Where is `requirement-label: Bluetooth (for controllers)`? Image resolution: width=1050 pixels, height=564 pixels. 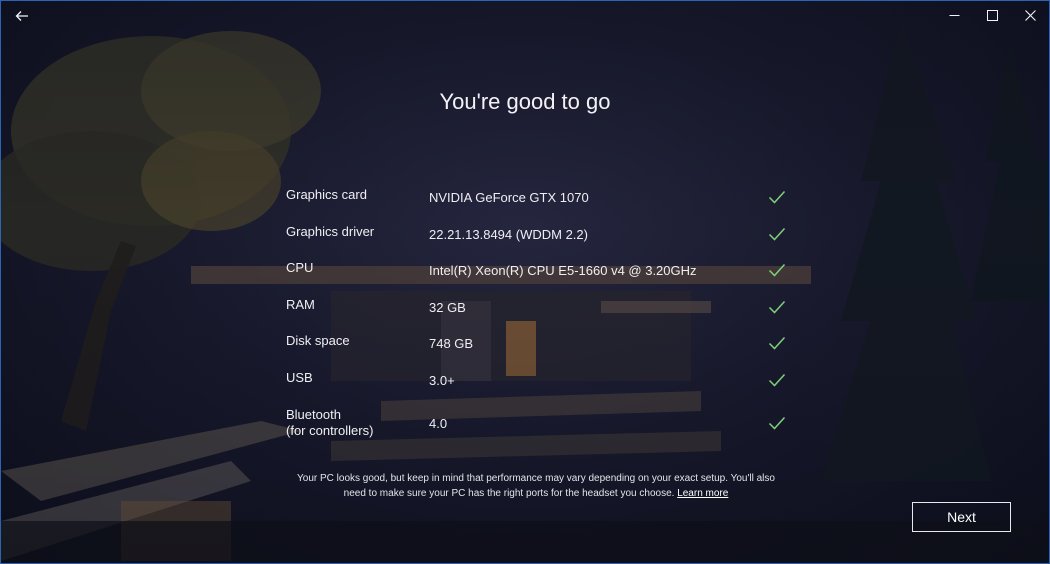
requirement-label: Bluetooth (for controllers) is located at coordinates (330, 422).